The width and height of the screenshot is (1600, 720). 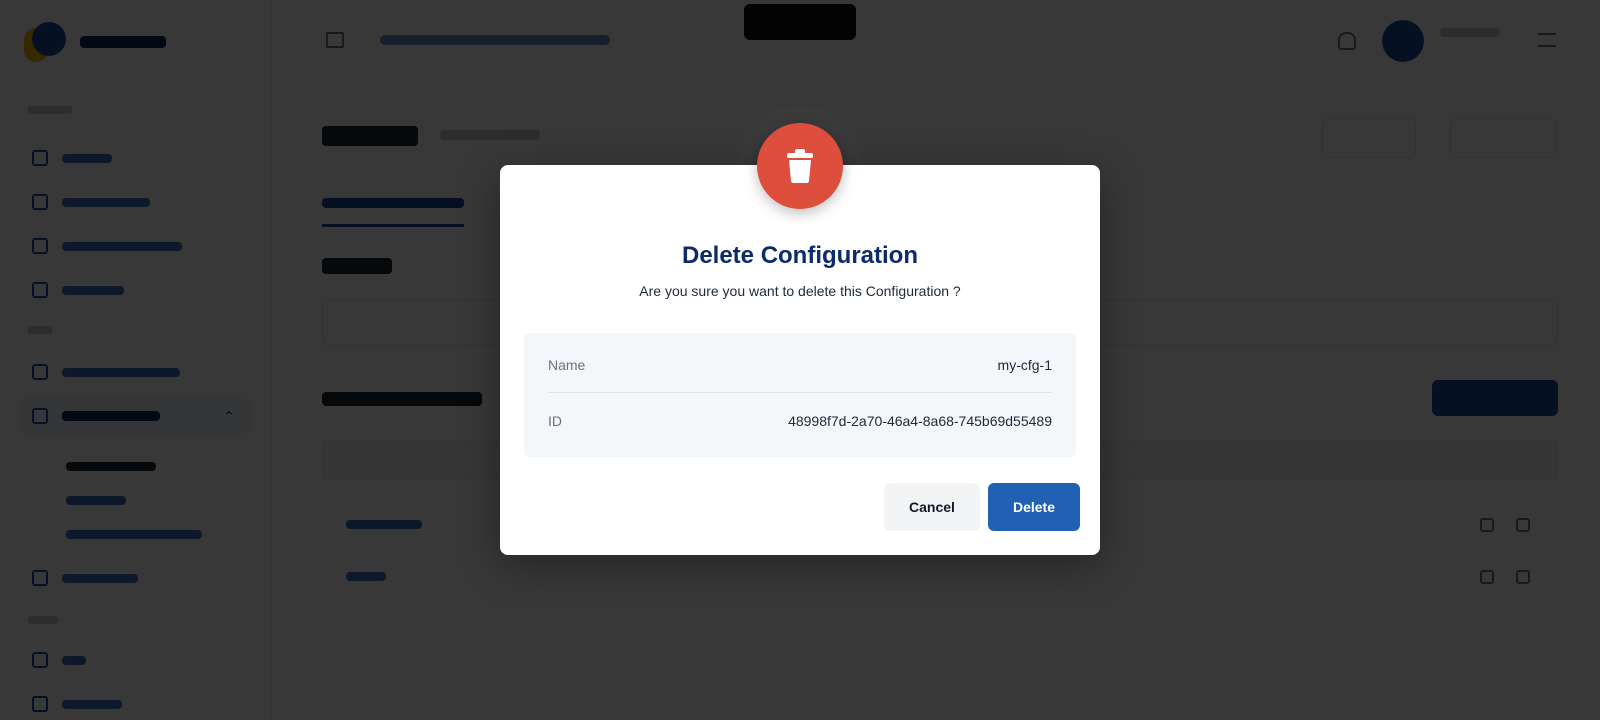 I want to click on cancel-button: Cancel, so click(x=932, y=507).